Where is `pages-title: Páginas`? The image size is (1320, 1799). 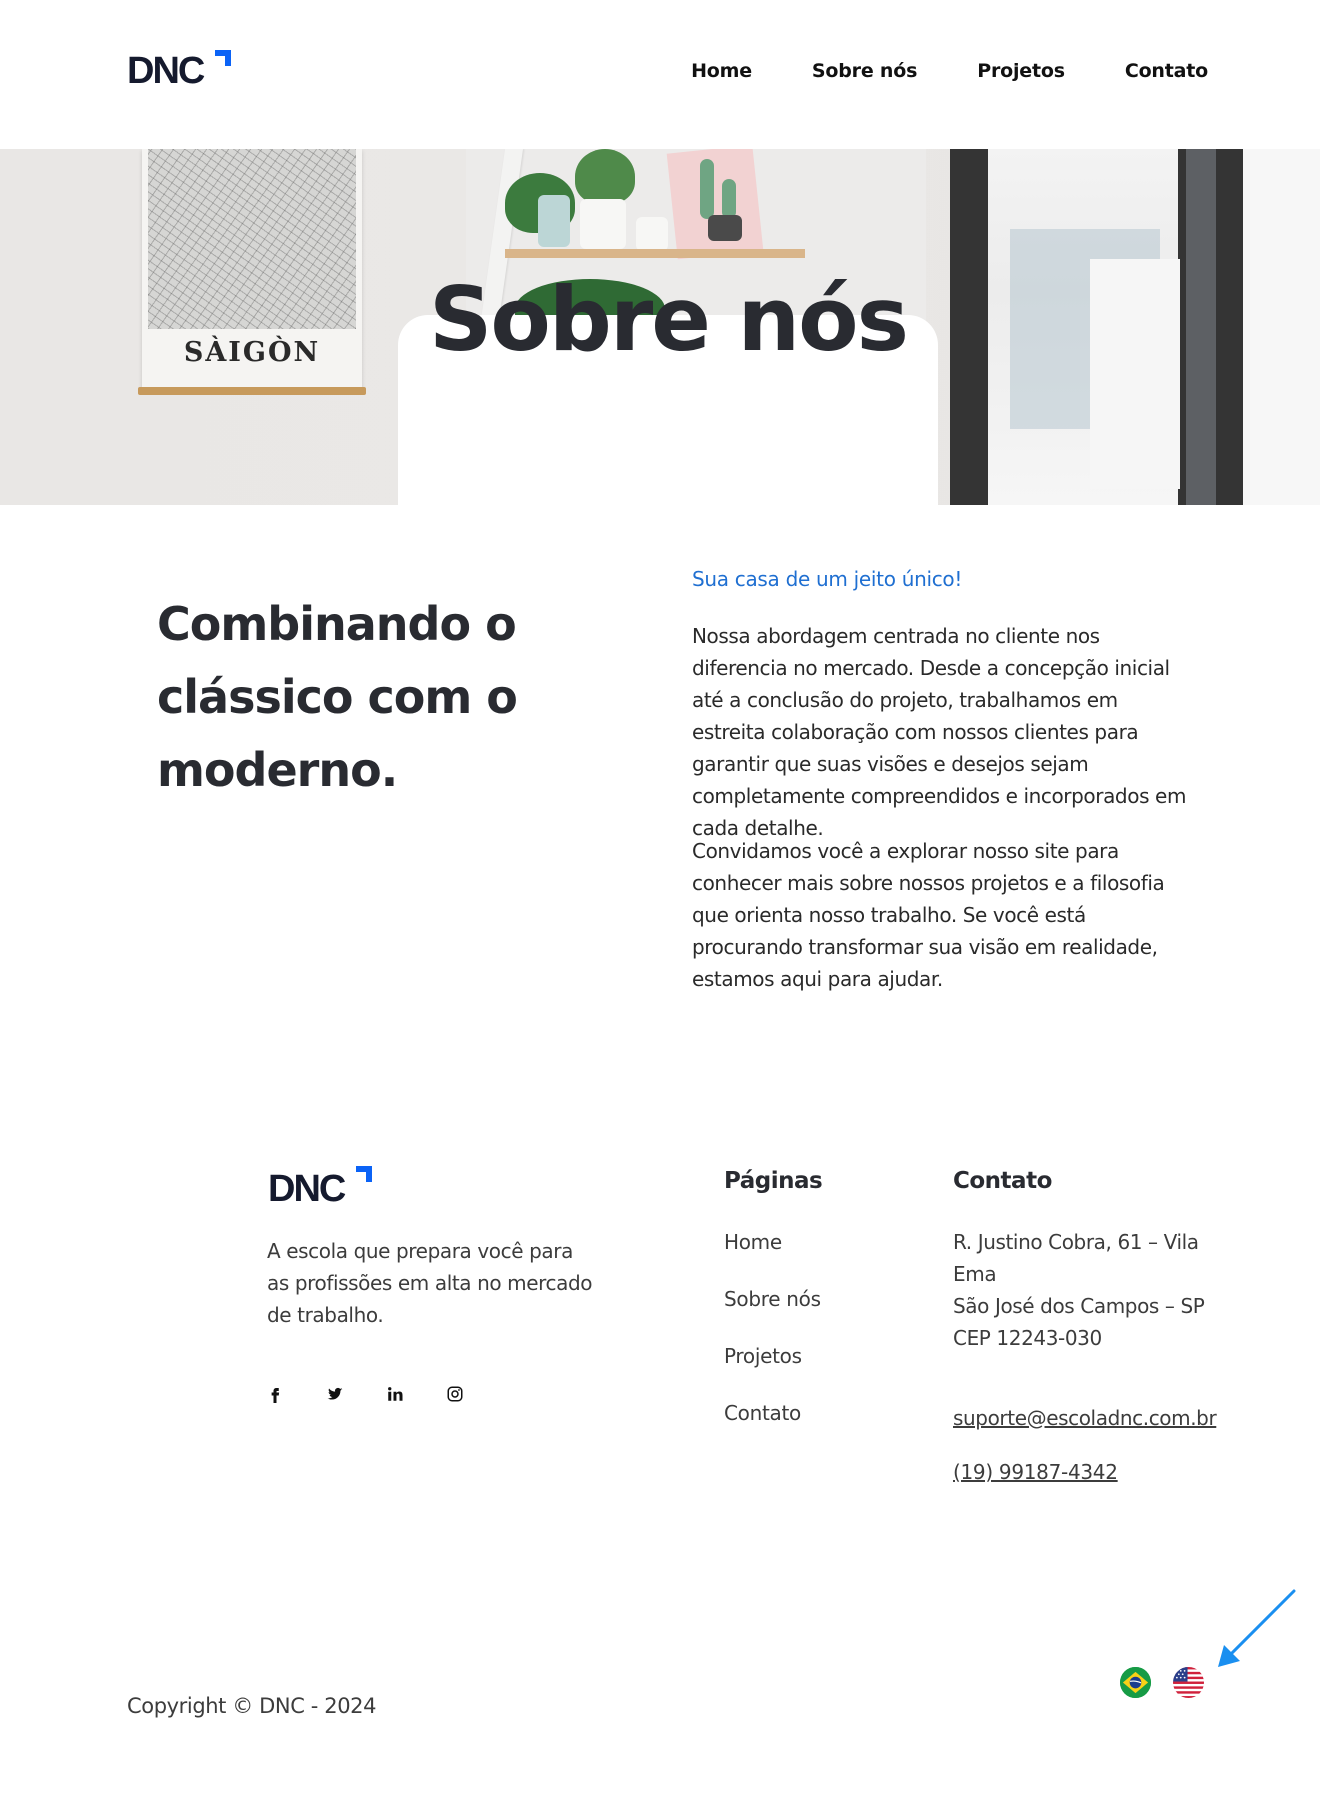 pages-title: Páginas is located at coordinates (773, 1181).